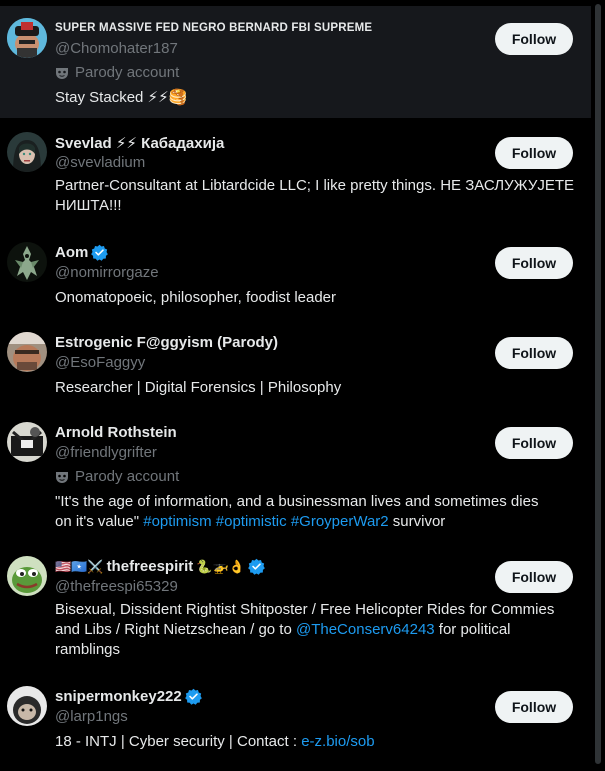  I want to click on display-name: Svevlad ⚡⚡ Кабадахија, so click(139, 143).